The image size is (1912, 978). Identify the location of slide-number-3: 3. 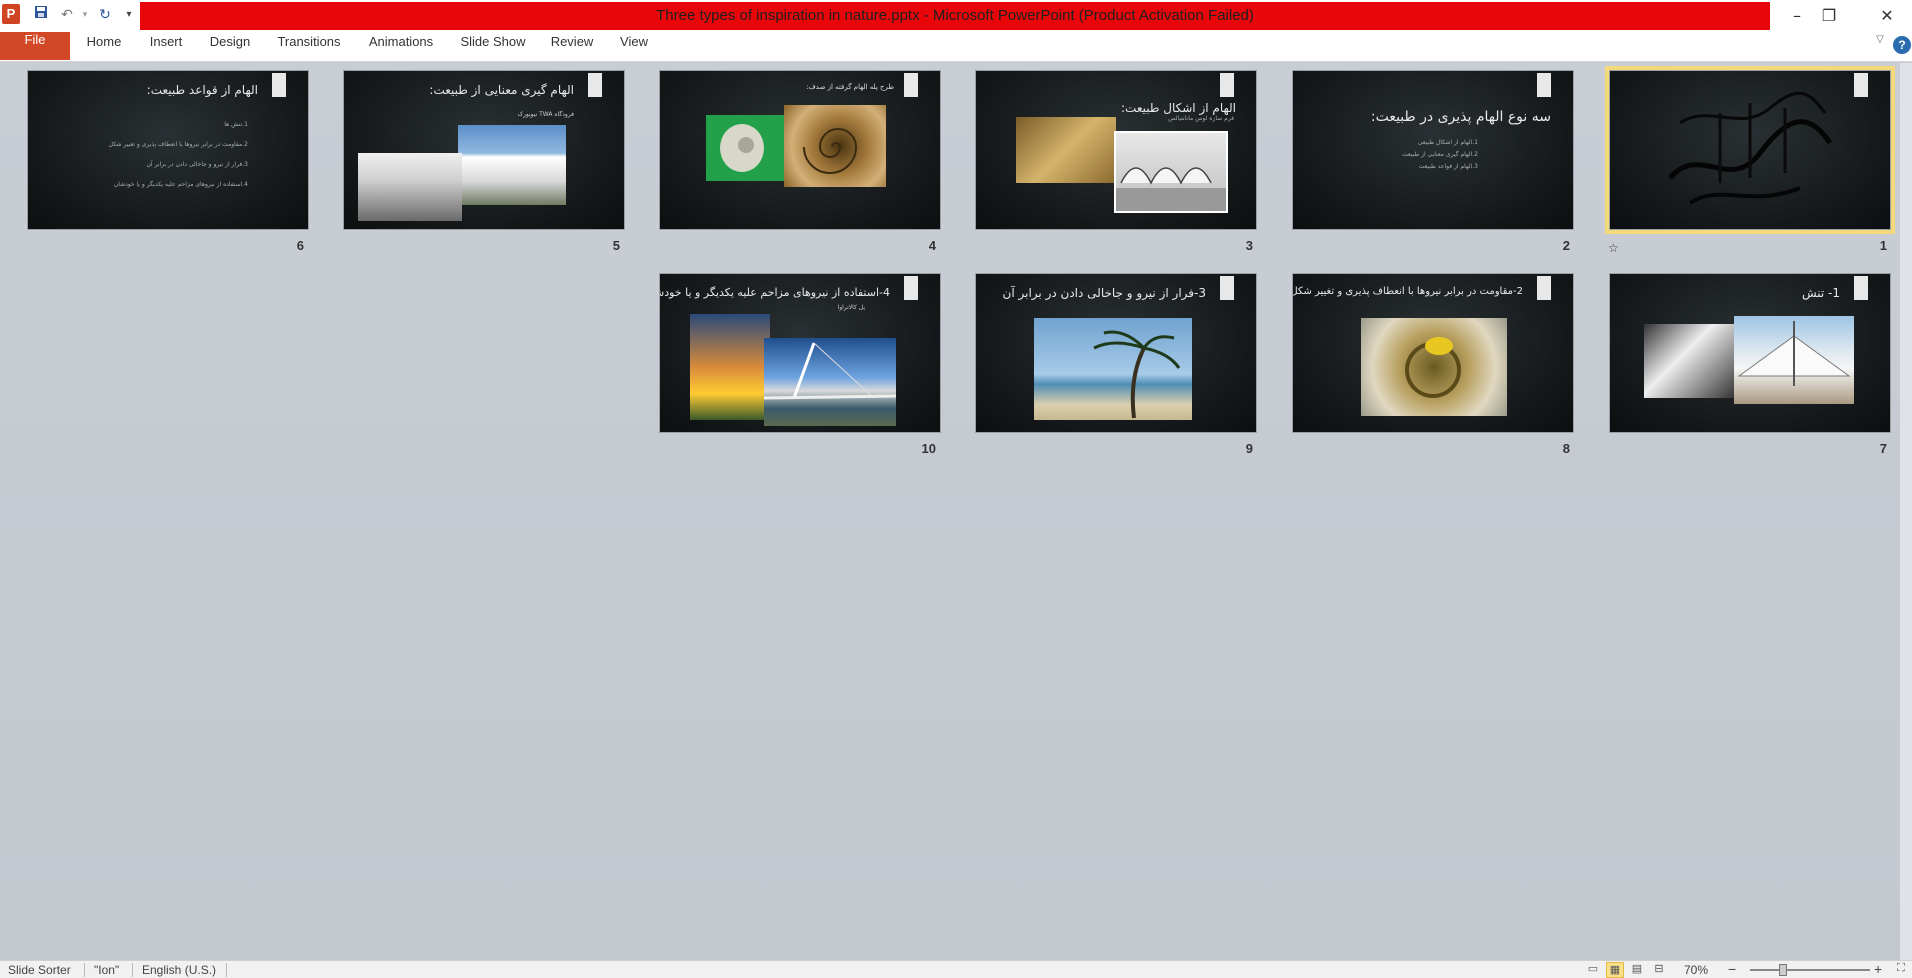
(1249, 245).